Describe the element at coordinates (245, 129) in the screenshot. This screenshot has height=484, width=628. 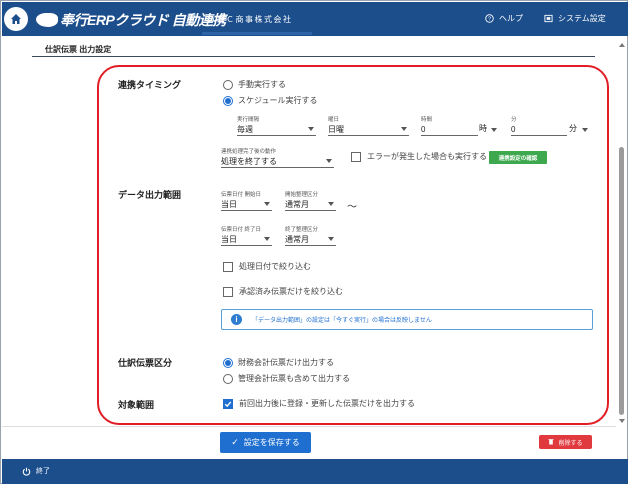
I see `cycle-select-value: 毎週` at that location.